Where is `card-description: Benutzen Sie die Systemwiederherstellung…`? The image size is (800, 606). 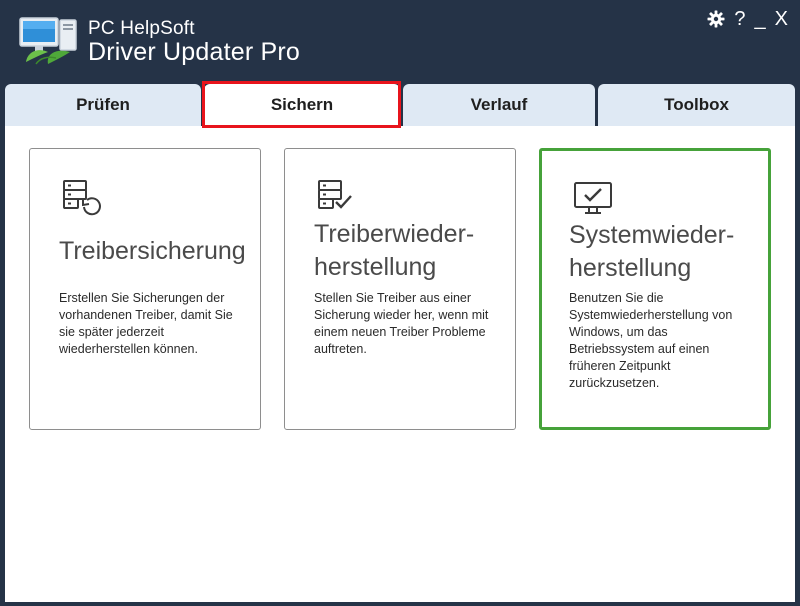
card-description: Benutzen Sie die Systemwiederherstellung… is located at coordinates (651, 340).